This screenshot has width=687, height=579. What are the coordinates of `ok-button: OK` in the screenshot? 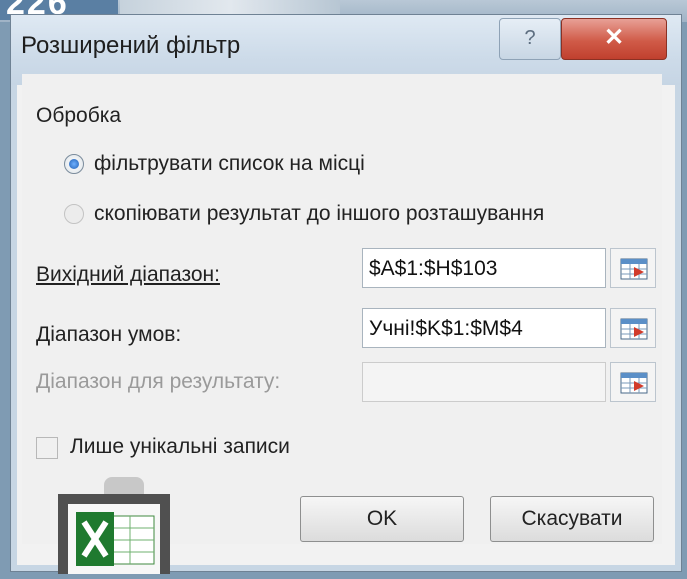 It's located at (382, 519).